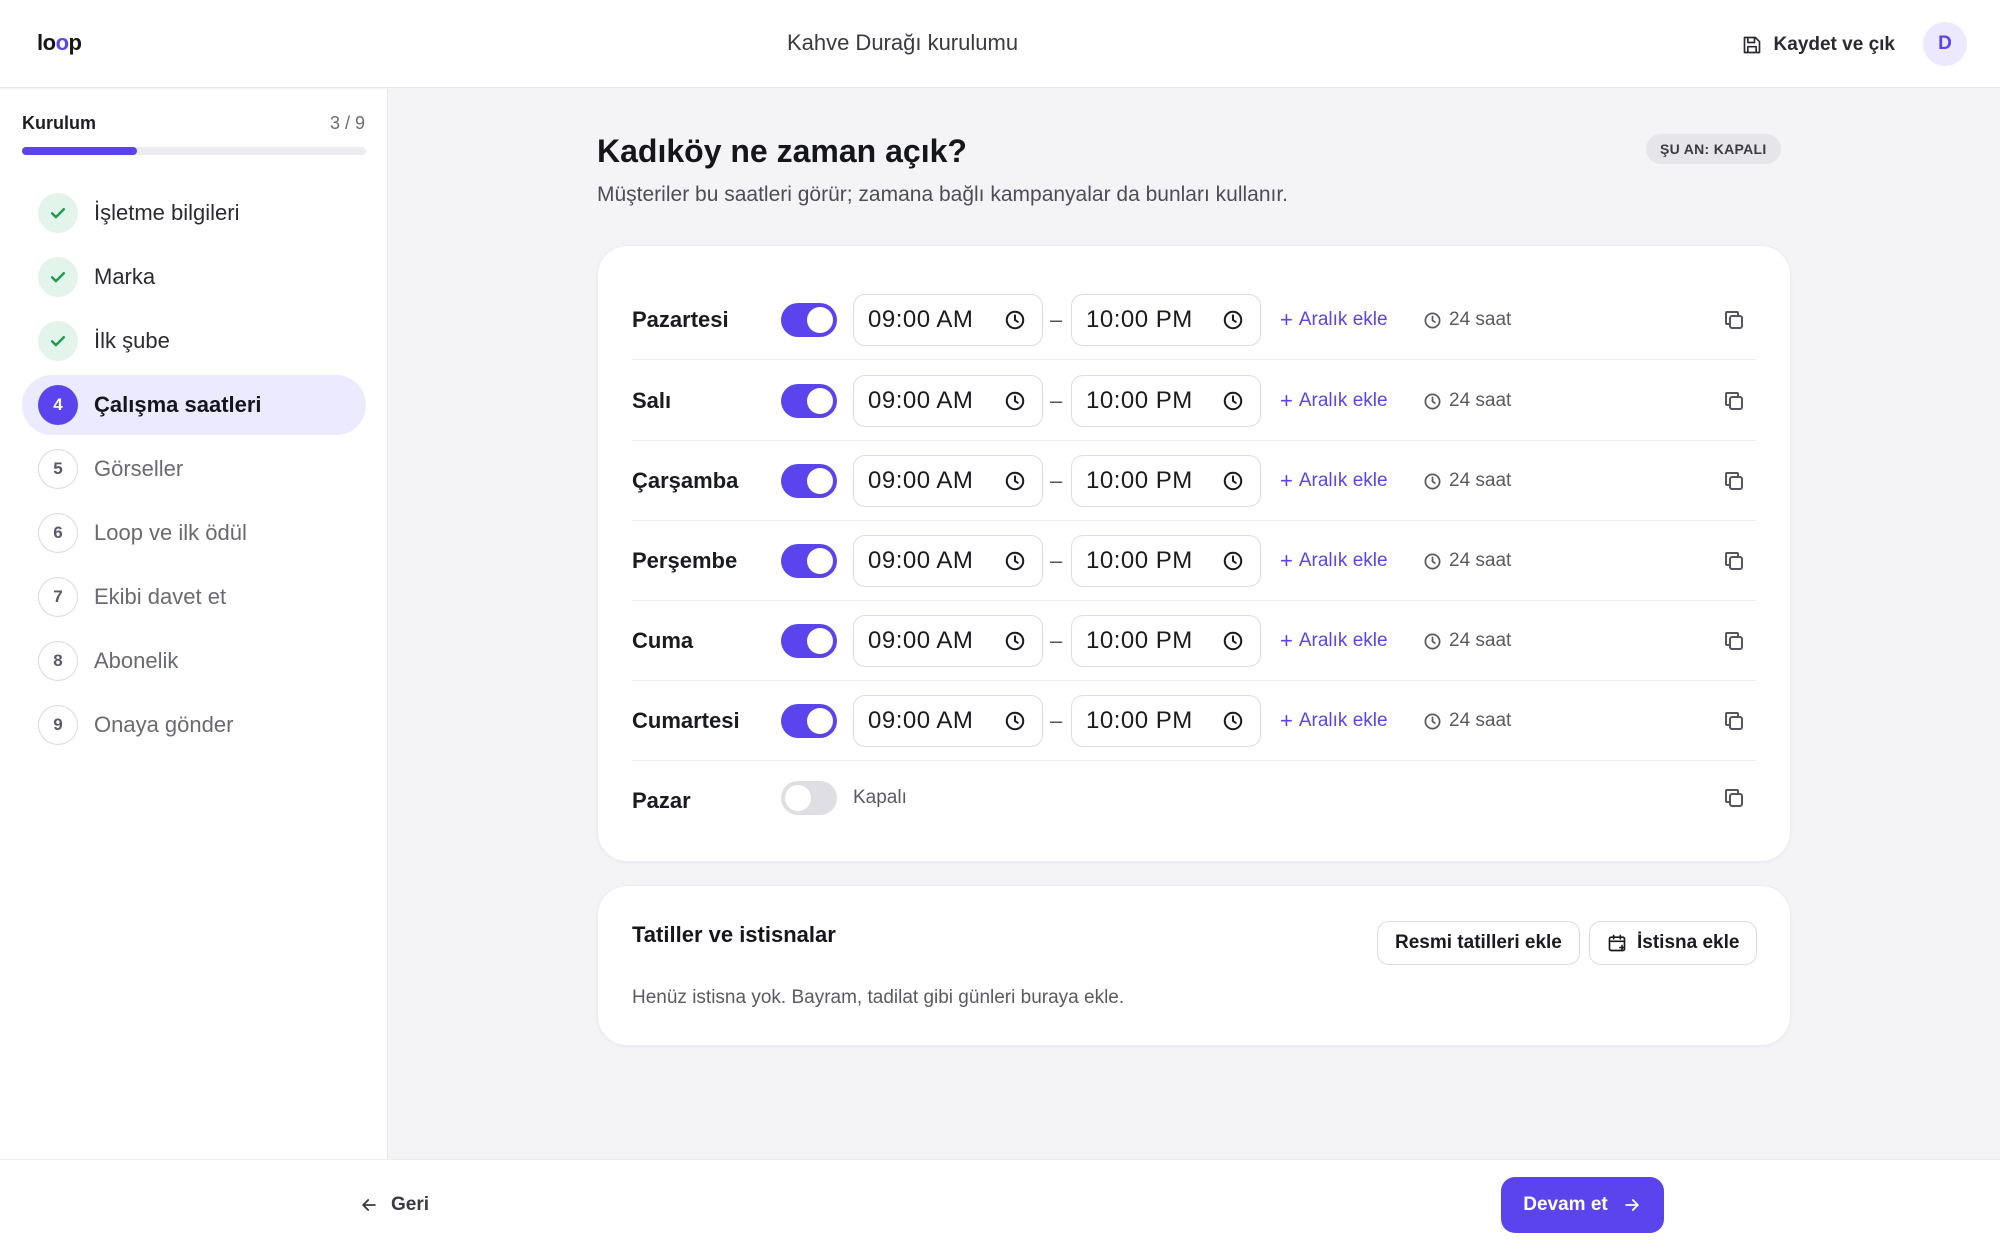  I want to click on add-public-holidays-label: Resmi tatilleri ekle, so click(1478, 942).